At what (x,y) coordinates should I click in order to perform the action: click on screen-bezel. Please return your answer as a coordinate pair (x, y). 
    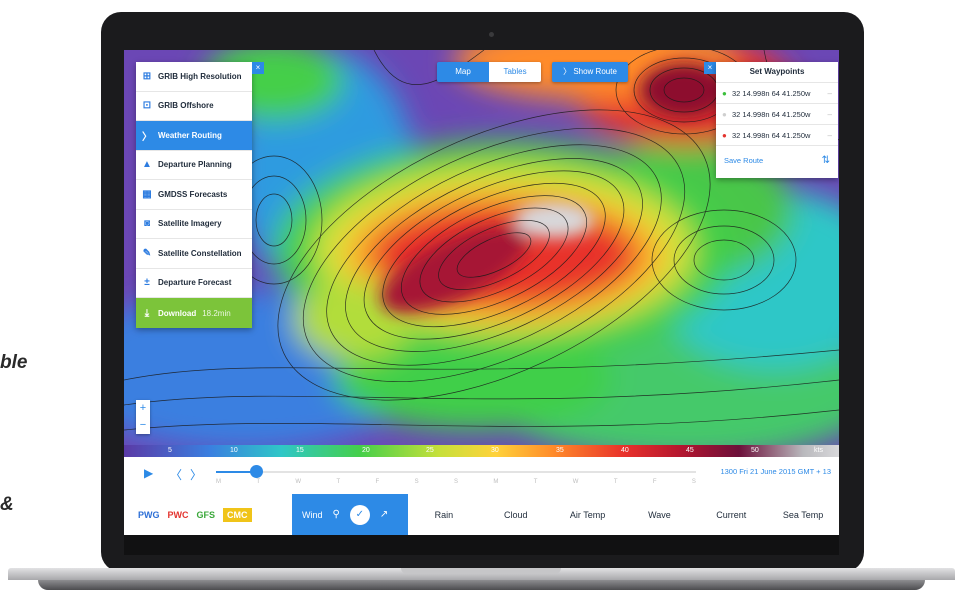
    Looking at the image, I should click on (481, 545).